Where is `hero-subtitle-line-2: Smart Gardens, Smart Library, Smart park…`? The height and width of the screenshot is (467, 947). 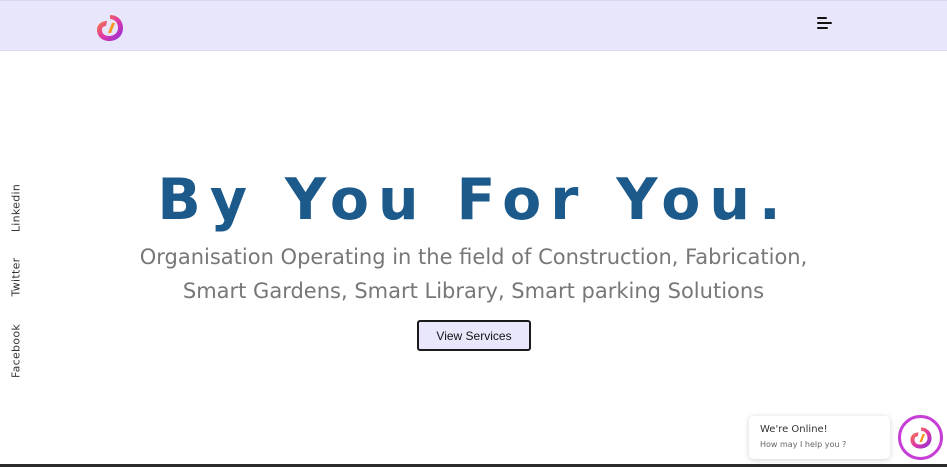 hero-subtitle-line-2: Smart Gardens, Smart Library, Smart park… is located at coordinates (473, 291).